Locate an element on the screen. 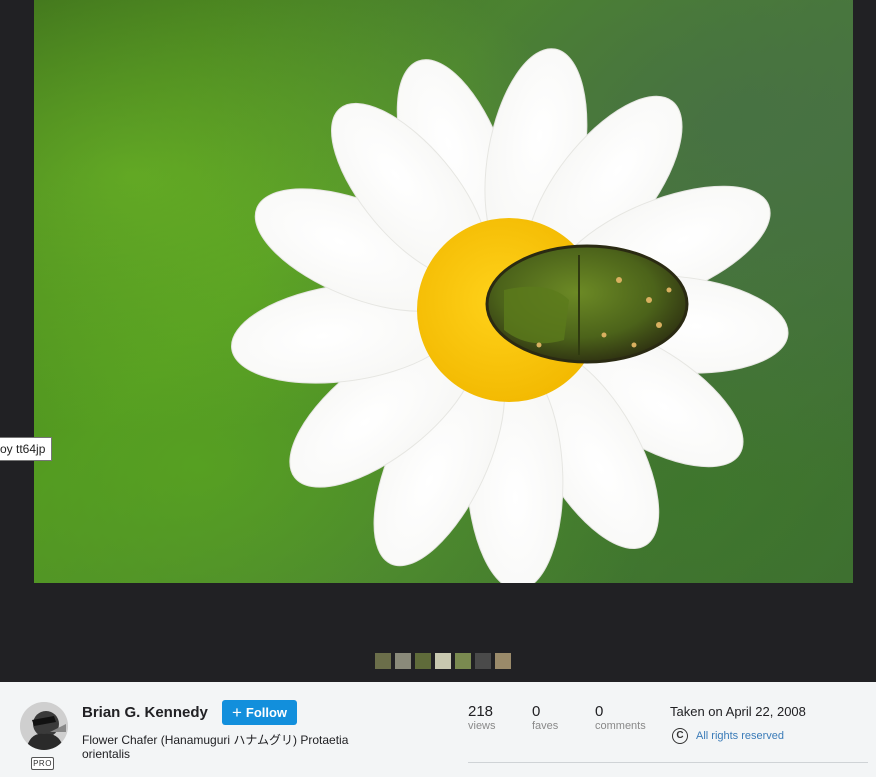  photostream-filmstrip is located at coordinates (443, 661).